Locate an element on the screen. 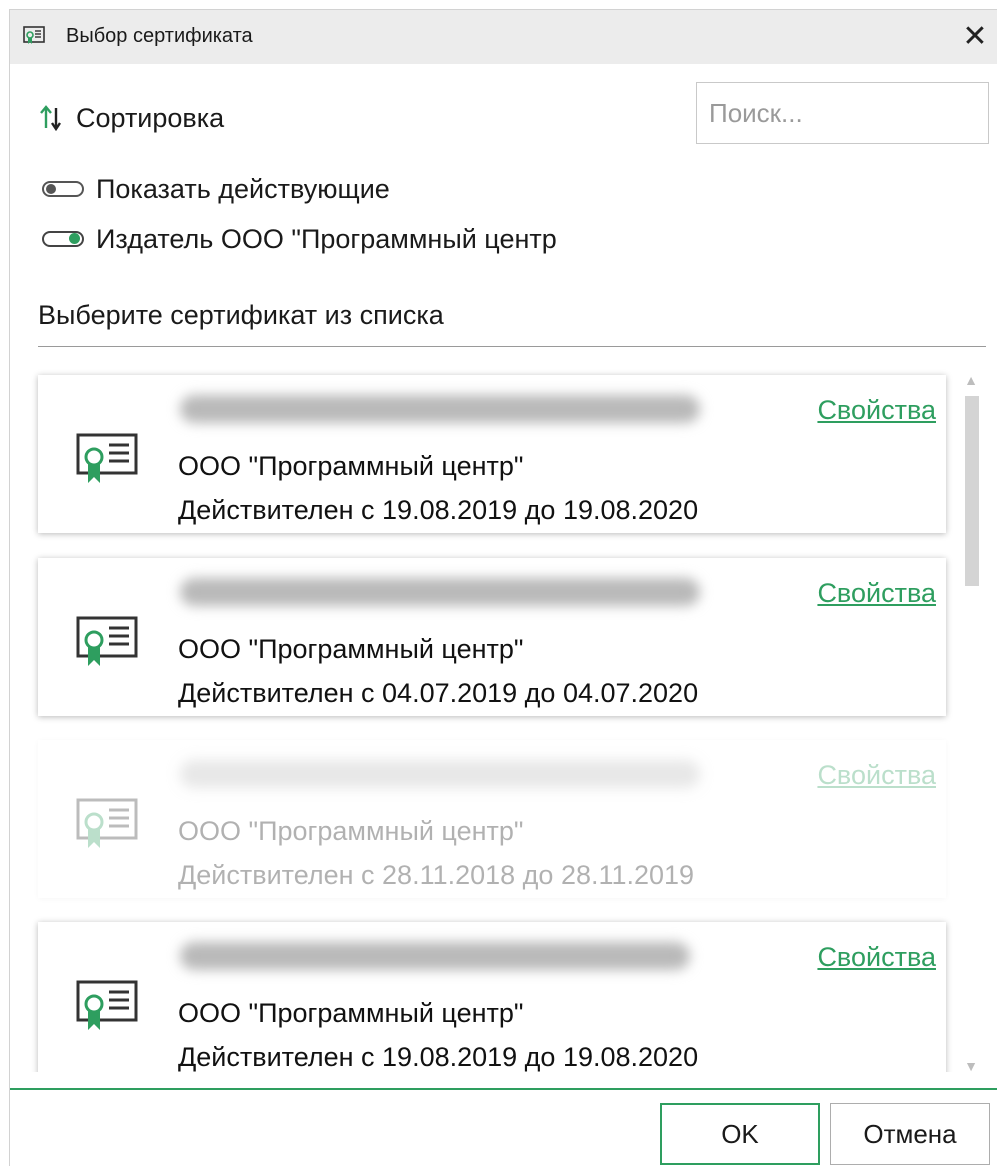  toggle-switch-on is located at coordinates (63, 239).